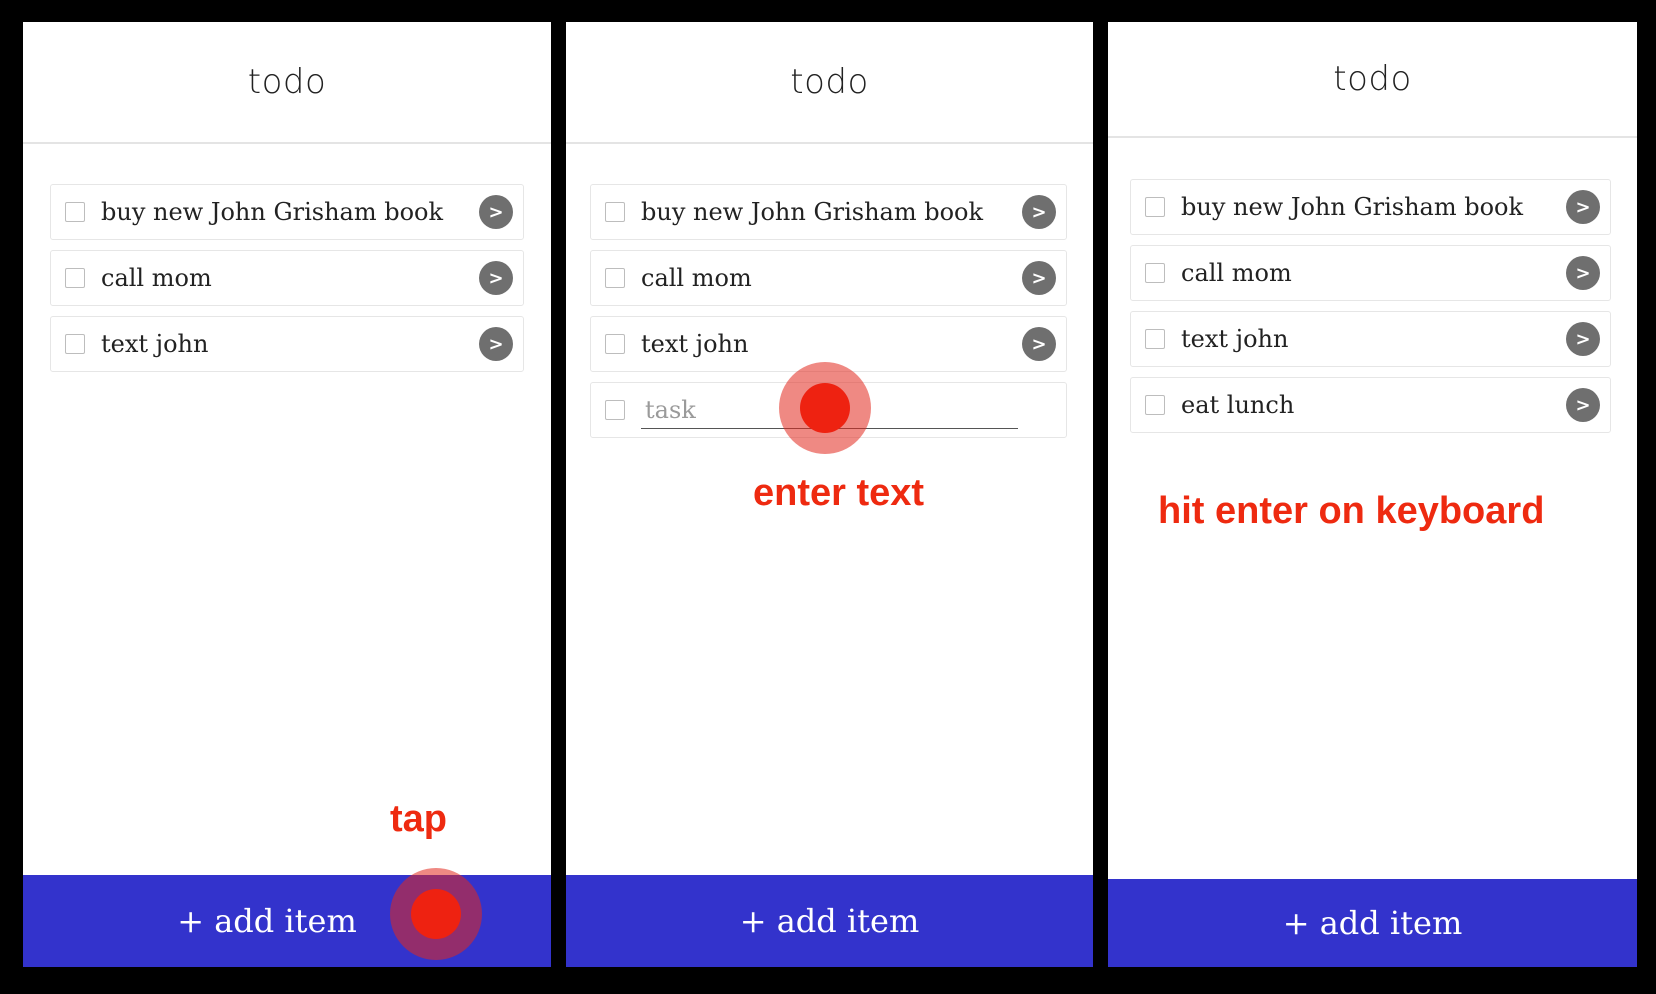 This screenshot has height=994, width=1656. What do you see at coordinates (1238, 405) in the screenshot?
I see `item-label: eat lunch` at bounding box center [1238, 405].